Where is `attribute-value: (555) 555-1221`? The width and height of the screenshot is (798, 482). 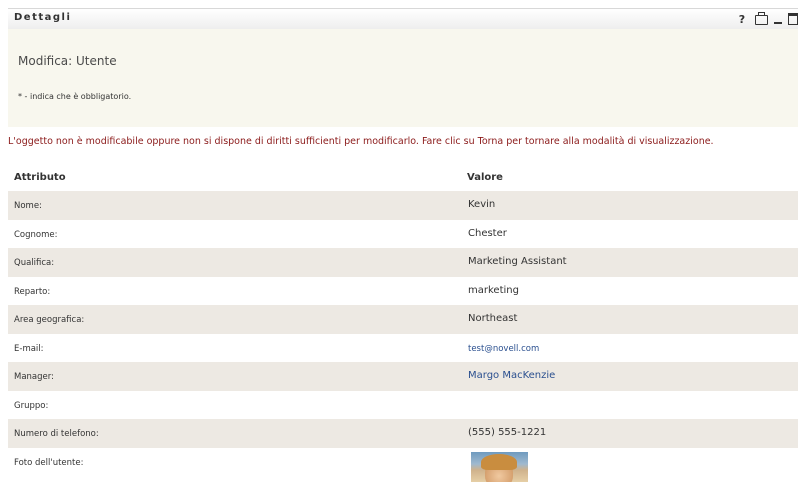 attribute-value: (555) 555-1221 is located at coordinates (507, 432).